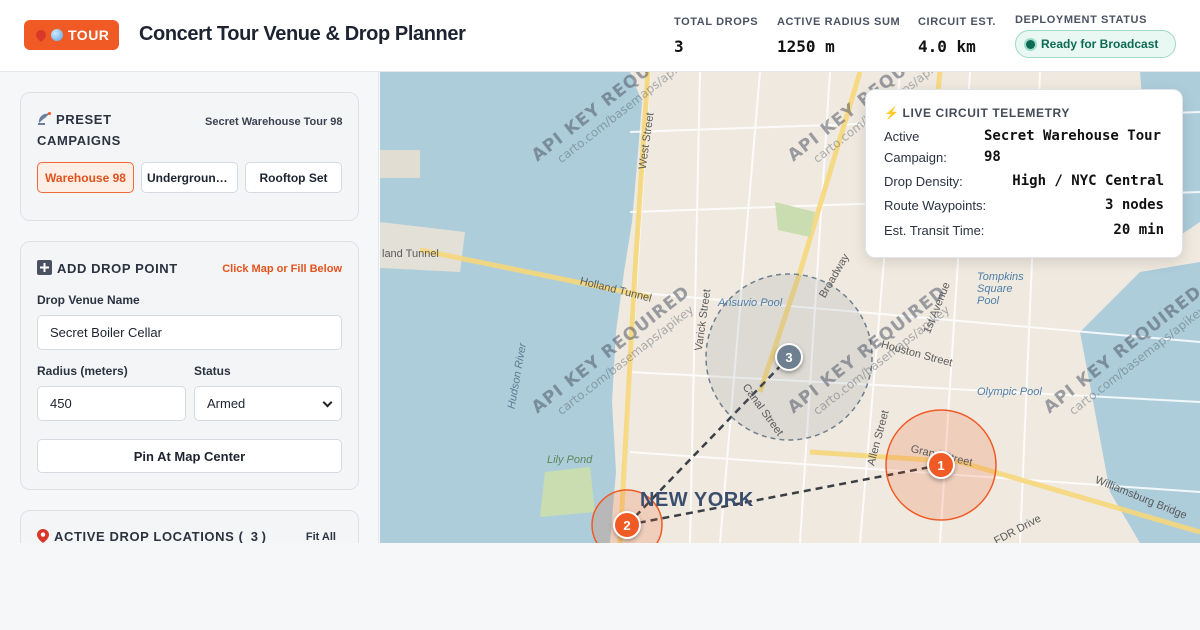 This screenshot has width=1200, height=630. I want to click on stat-total-drops: TOTAL DROPS 3, so click(716, 36).